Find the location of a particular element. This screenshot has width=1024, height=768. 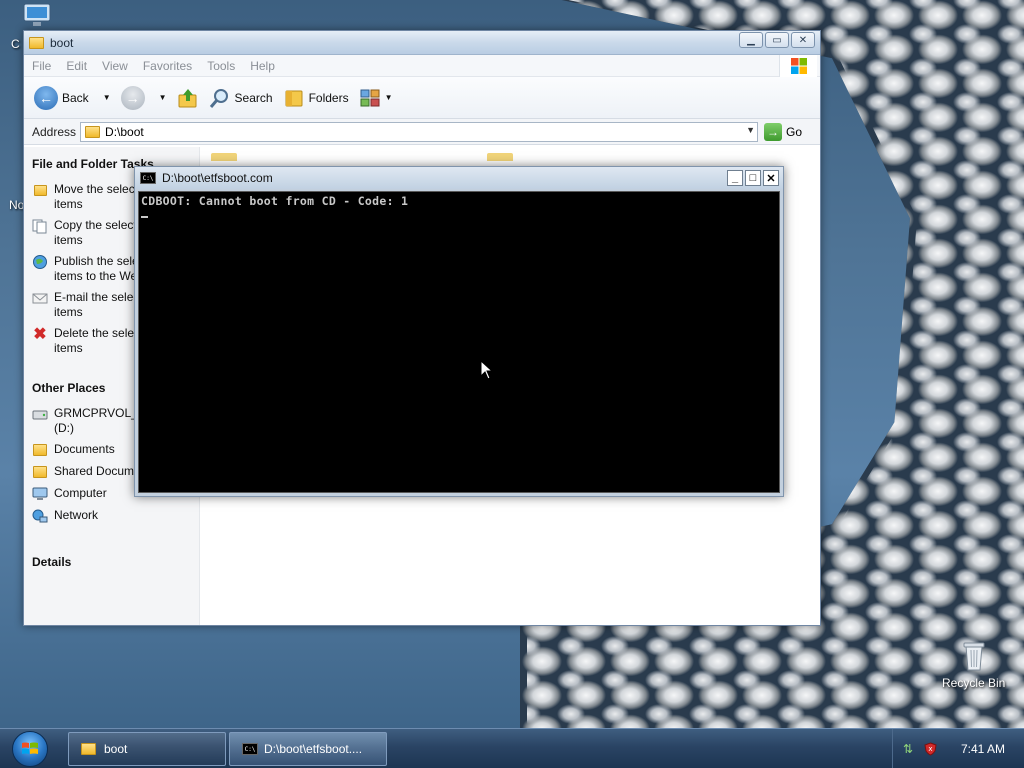

up-folder-icon is located at coordinates (187, 97).